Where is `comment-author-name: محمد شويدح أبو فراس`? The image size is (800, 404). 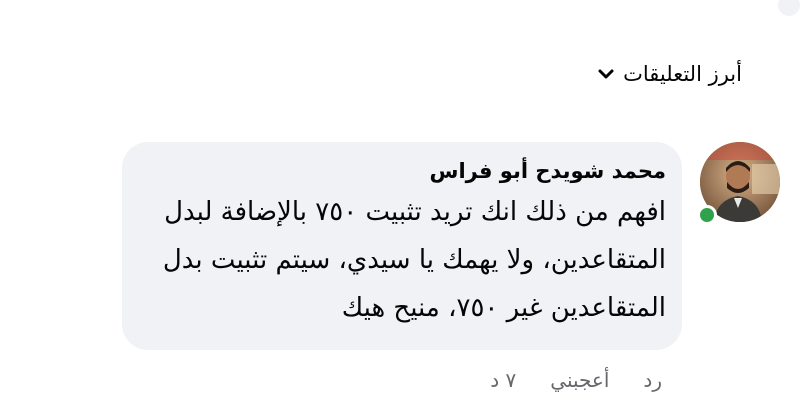 comment-author-name: محمد شويدح أبو فراس is located at coordinates (402, 171).